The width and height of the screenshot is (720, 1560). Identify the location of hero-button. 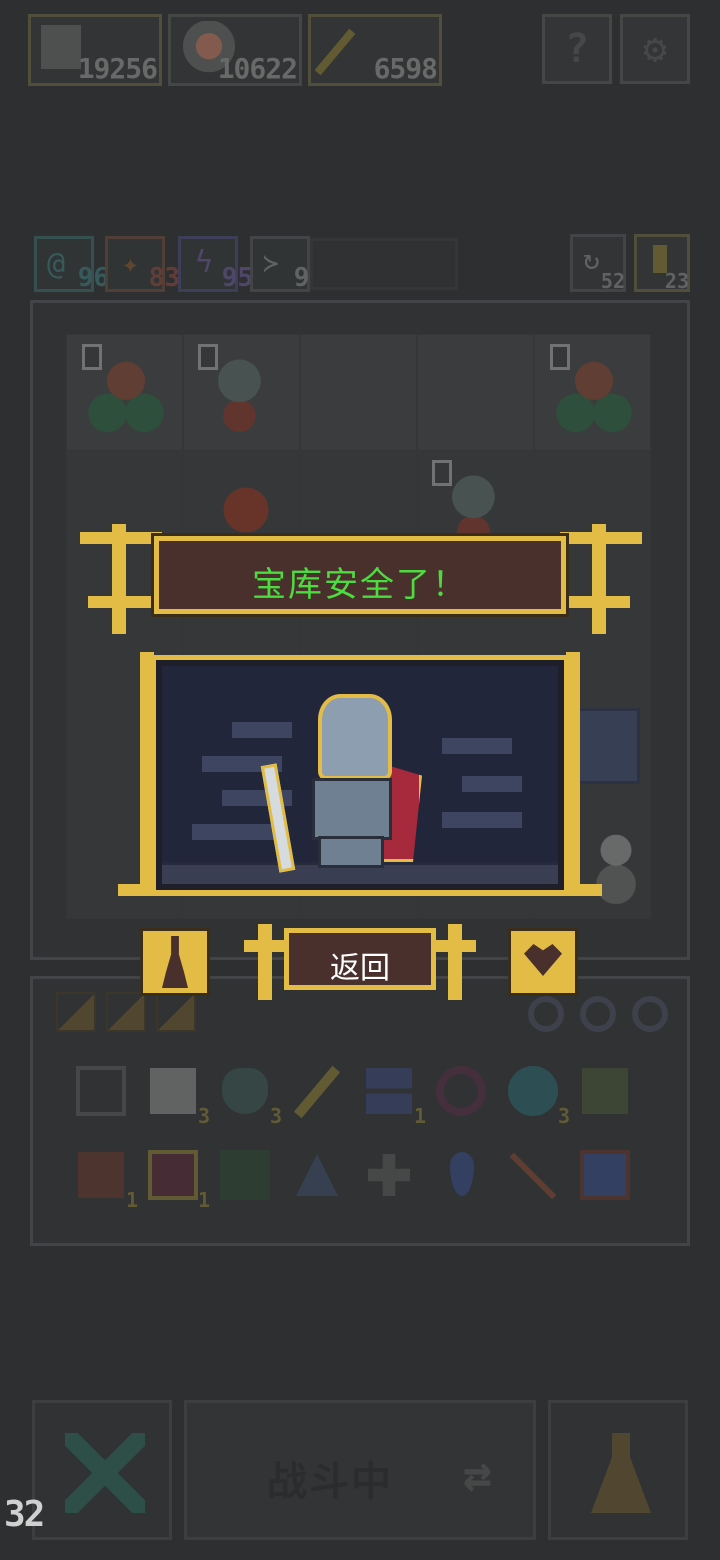
(618, 1470).